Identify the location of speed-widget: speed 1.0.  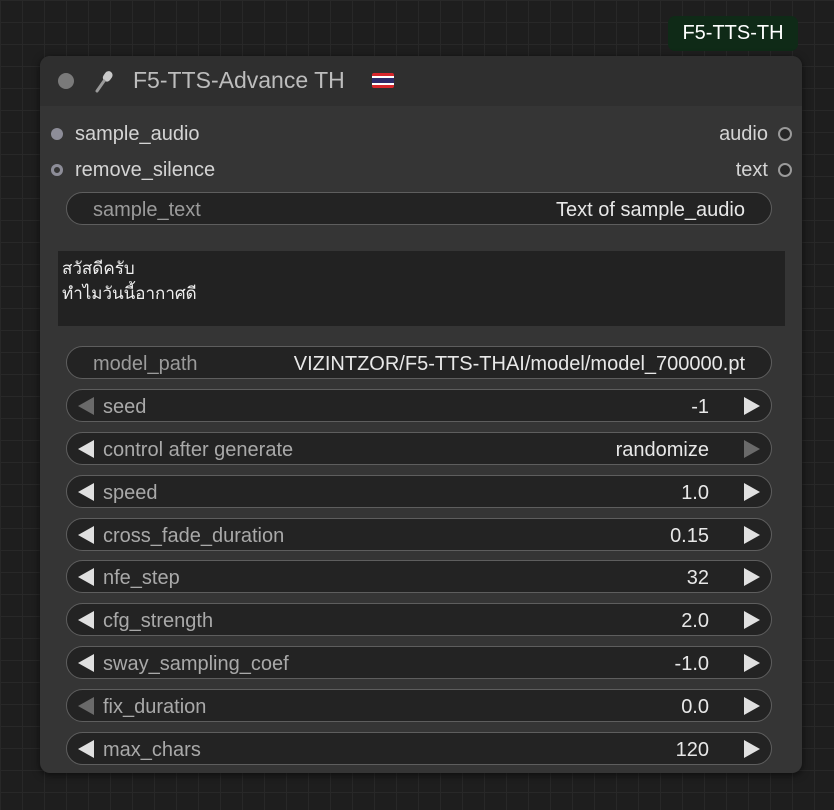
(419, 491).